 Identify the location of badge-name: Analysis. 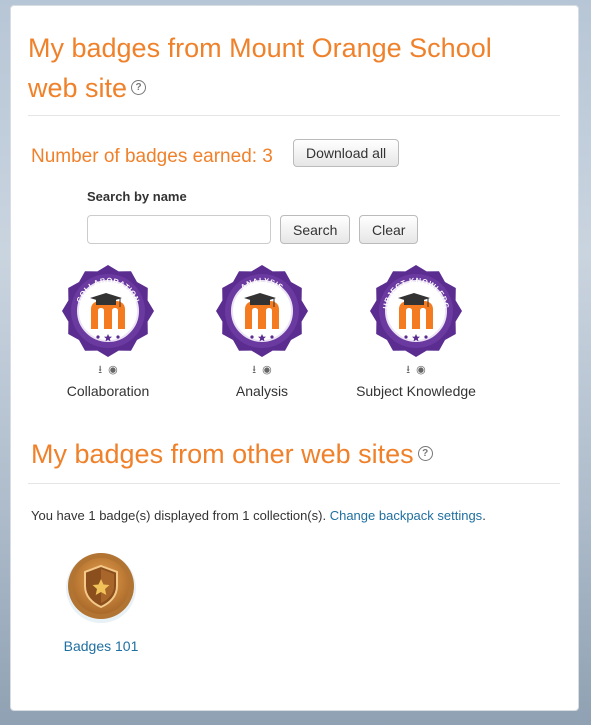
(262, 391).